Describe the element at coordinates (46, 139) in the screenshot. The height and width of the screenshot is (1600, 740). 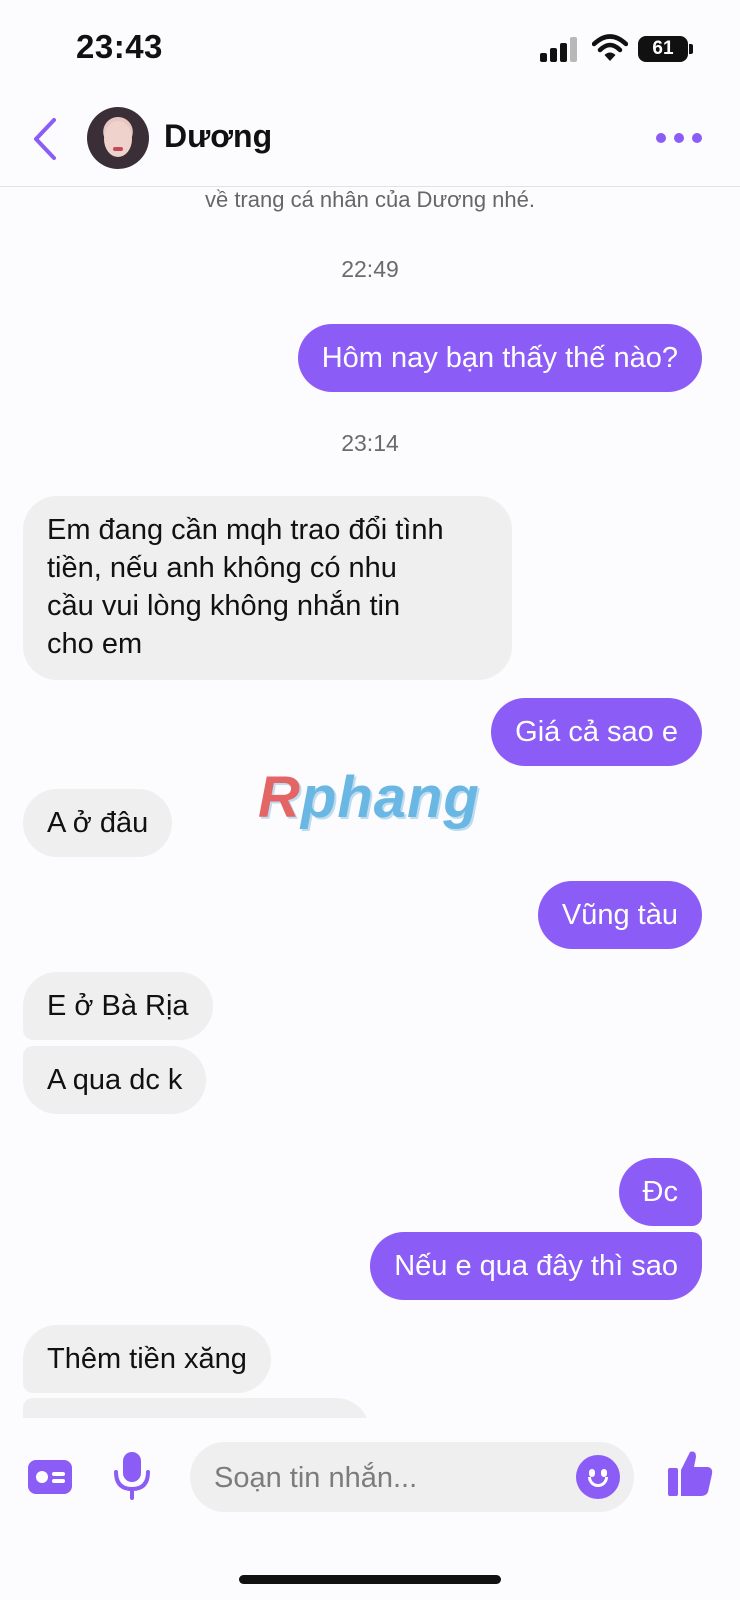
I see `back-chevron-icon` at that location.